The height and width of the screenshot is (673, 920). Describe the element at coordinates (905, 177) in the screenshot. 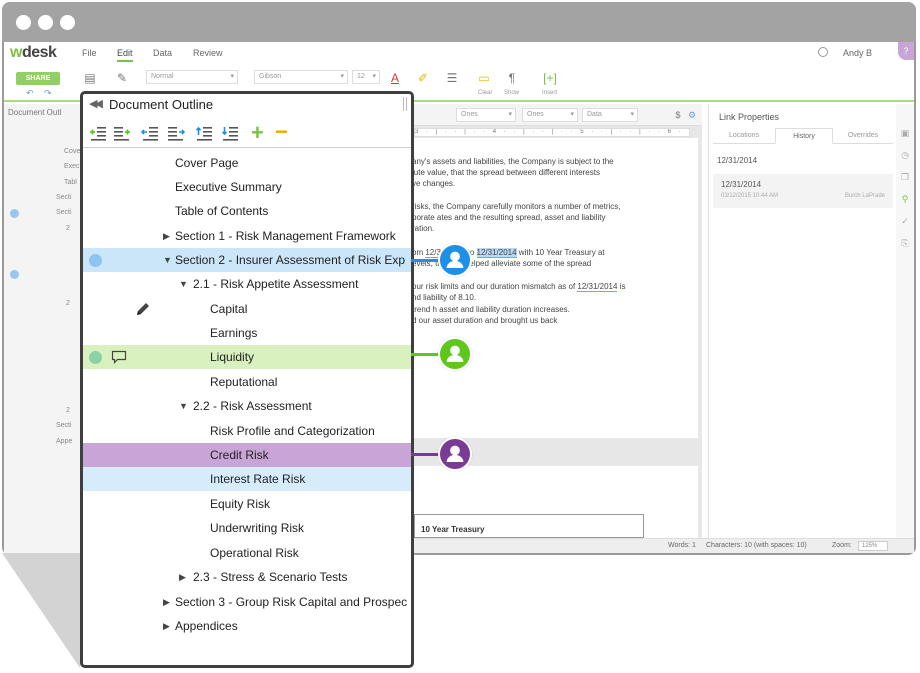

I see `copy-icon: ❐` at that location.